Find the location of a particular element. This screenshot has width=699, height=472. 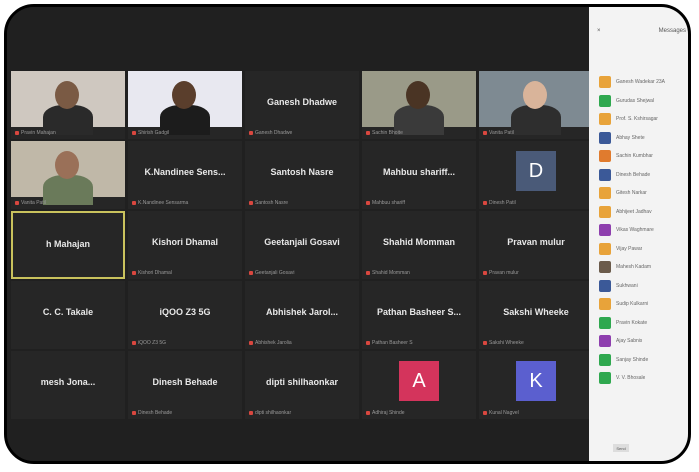

participant-list-item: Pravin Kokate is located at coordinates (643, 323).